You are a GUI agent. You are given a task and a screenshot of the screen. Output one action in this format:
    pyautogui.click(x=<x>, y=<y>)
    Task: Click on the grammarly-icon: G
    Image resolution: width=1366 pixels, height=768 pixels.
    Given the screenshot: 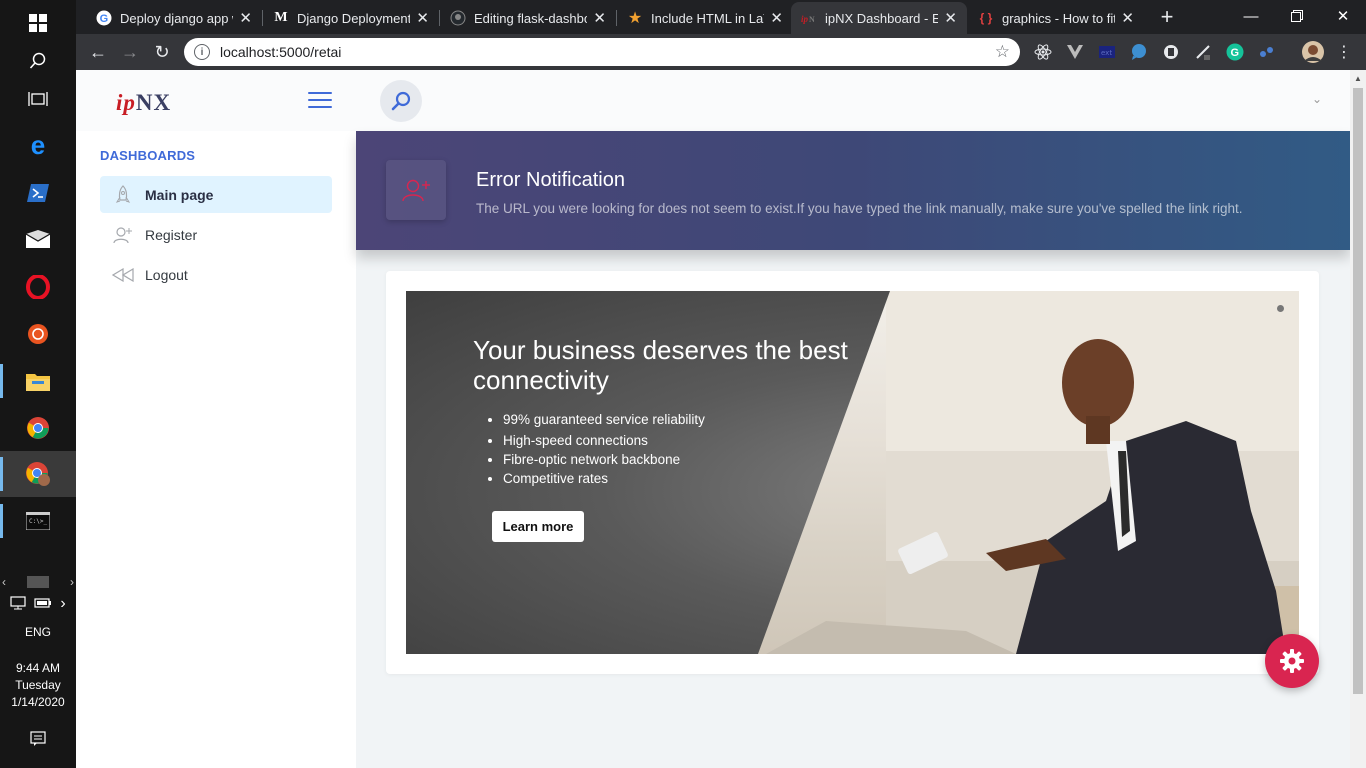 What is the action you would take?
    pyautogui.click(x=1235, y=52)
    